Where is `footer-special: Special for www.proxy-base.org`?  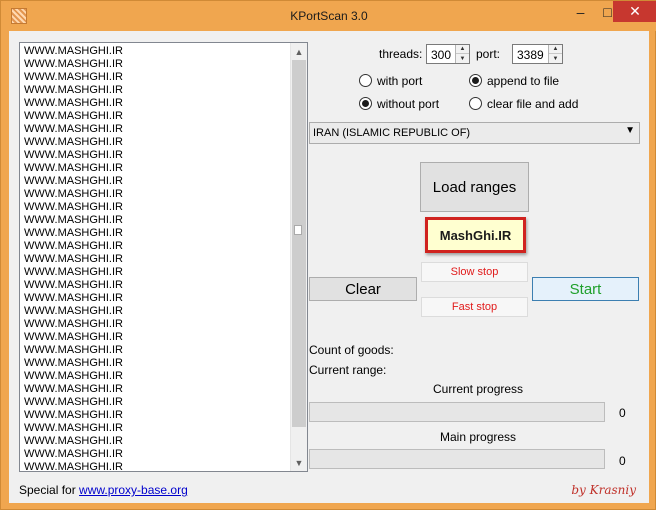 footer-special: Special for www.proxy-base.org is located at coordinates (103, 490).